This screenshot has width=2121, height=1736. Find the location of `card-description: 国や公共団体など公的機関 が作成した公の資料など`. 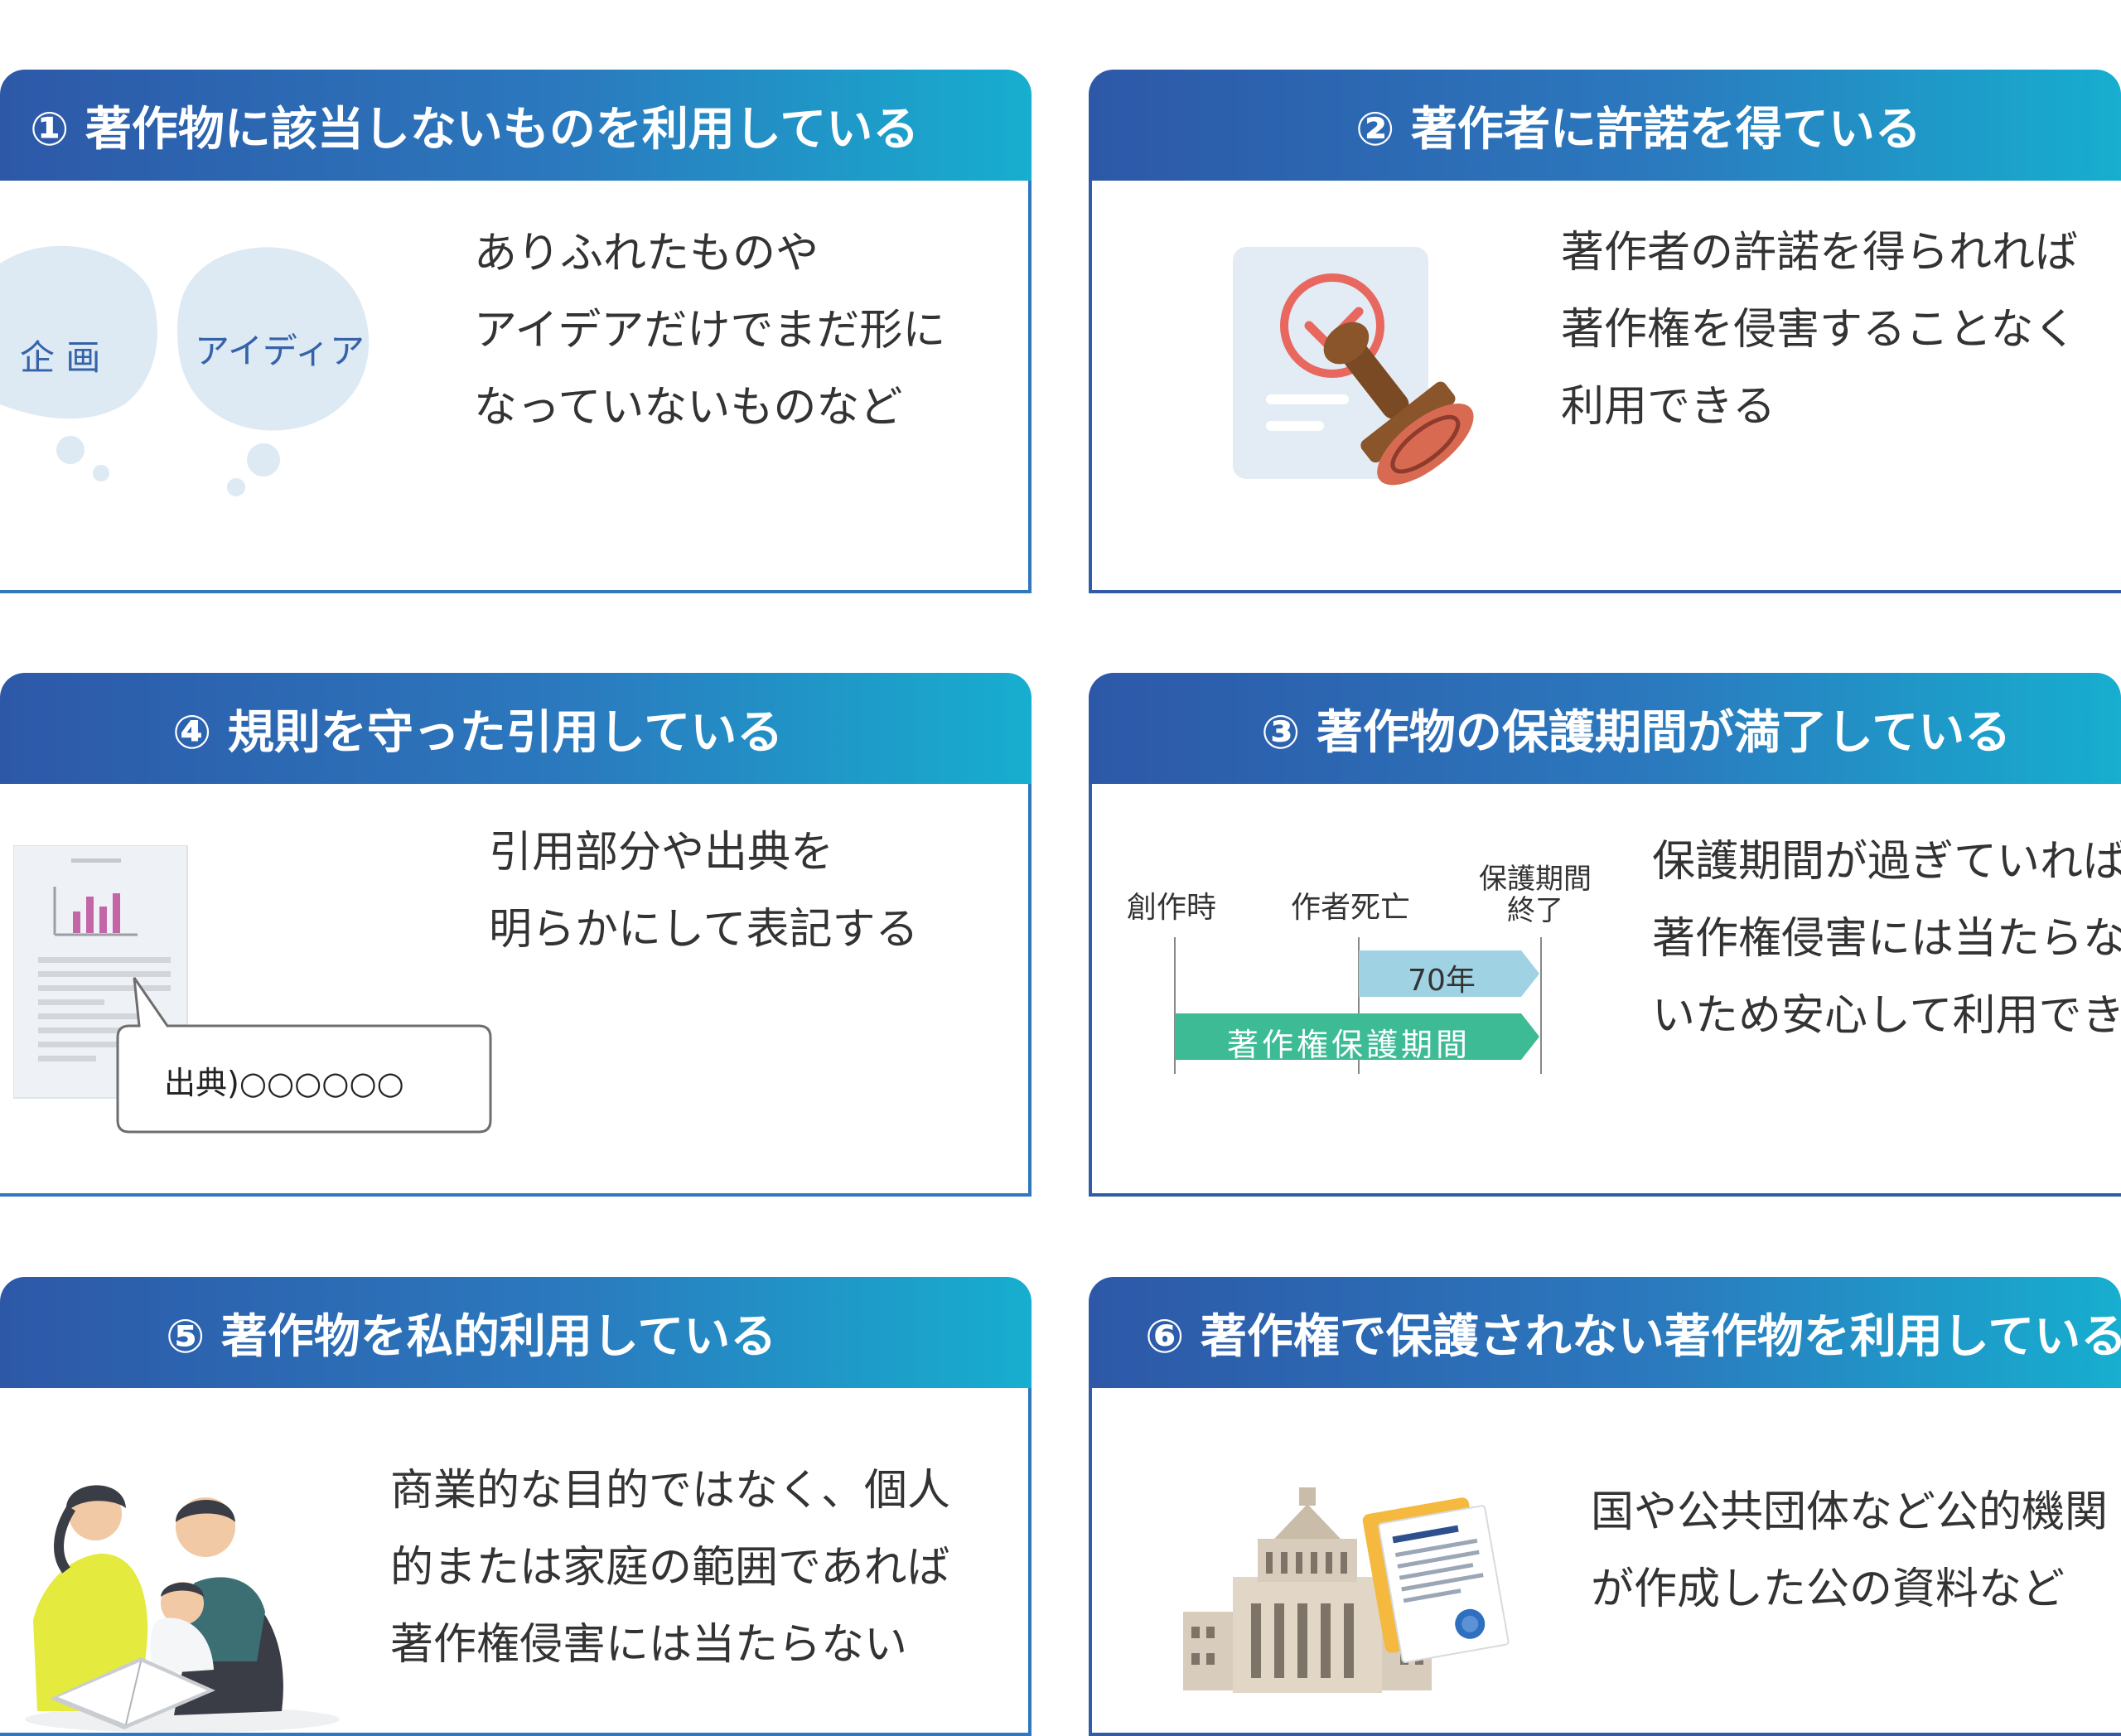

card-description: 国や公共団体など公的機関 が作成した公の資料など is located at coordinates (1849, 1551).